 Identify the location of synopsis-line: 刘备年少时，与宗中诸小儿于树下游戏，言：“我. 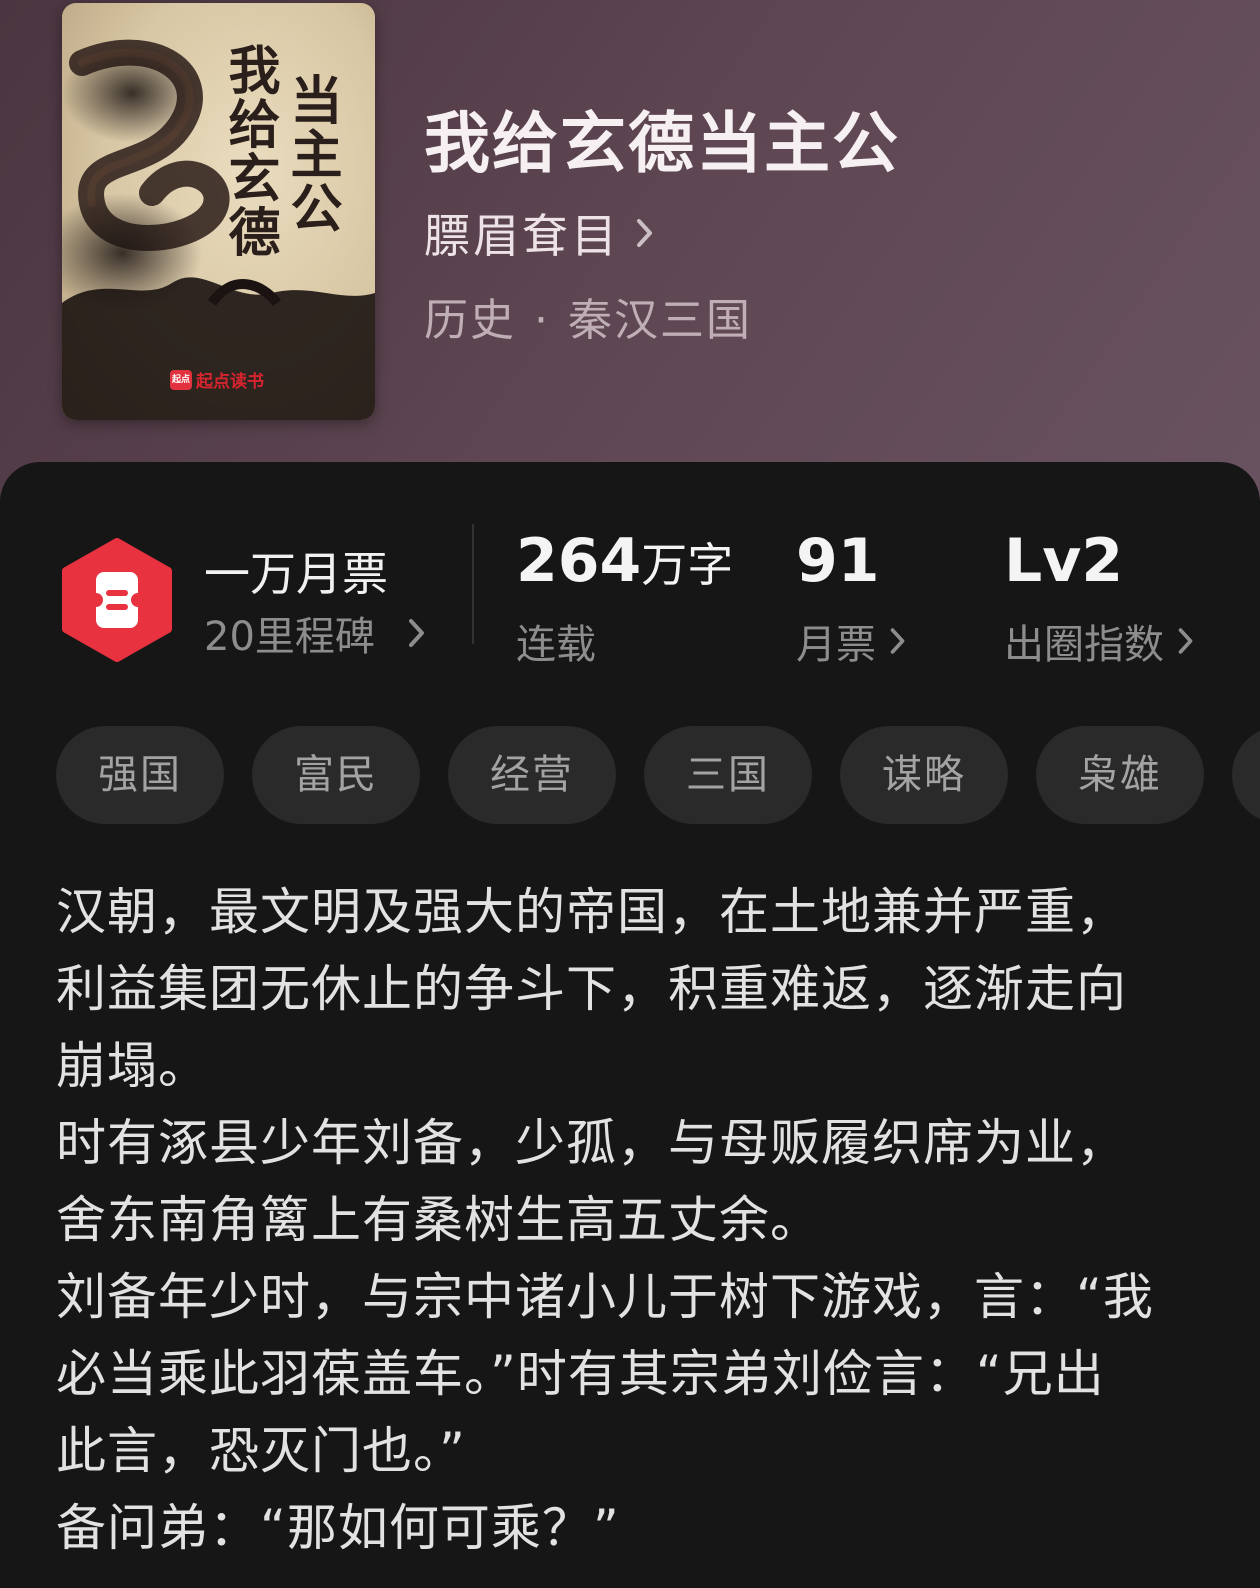
(605, 1297).